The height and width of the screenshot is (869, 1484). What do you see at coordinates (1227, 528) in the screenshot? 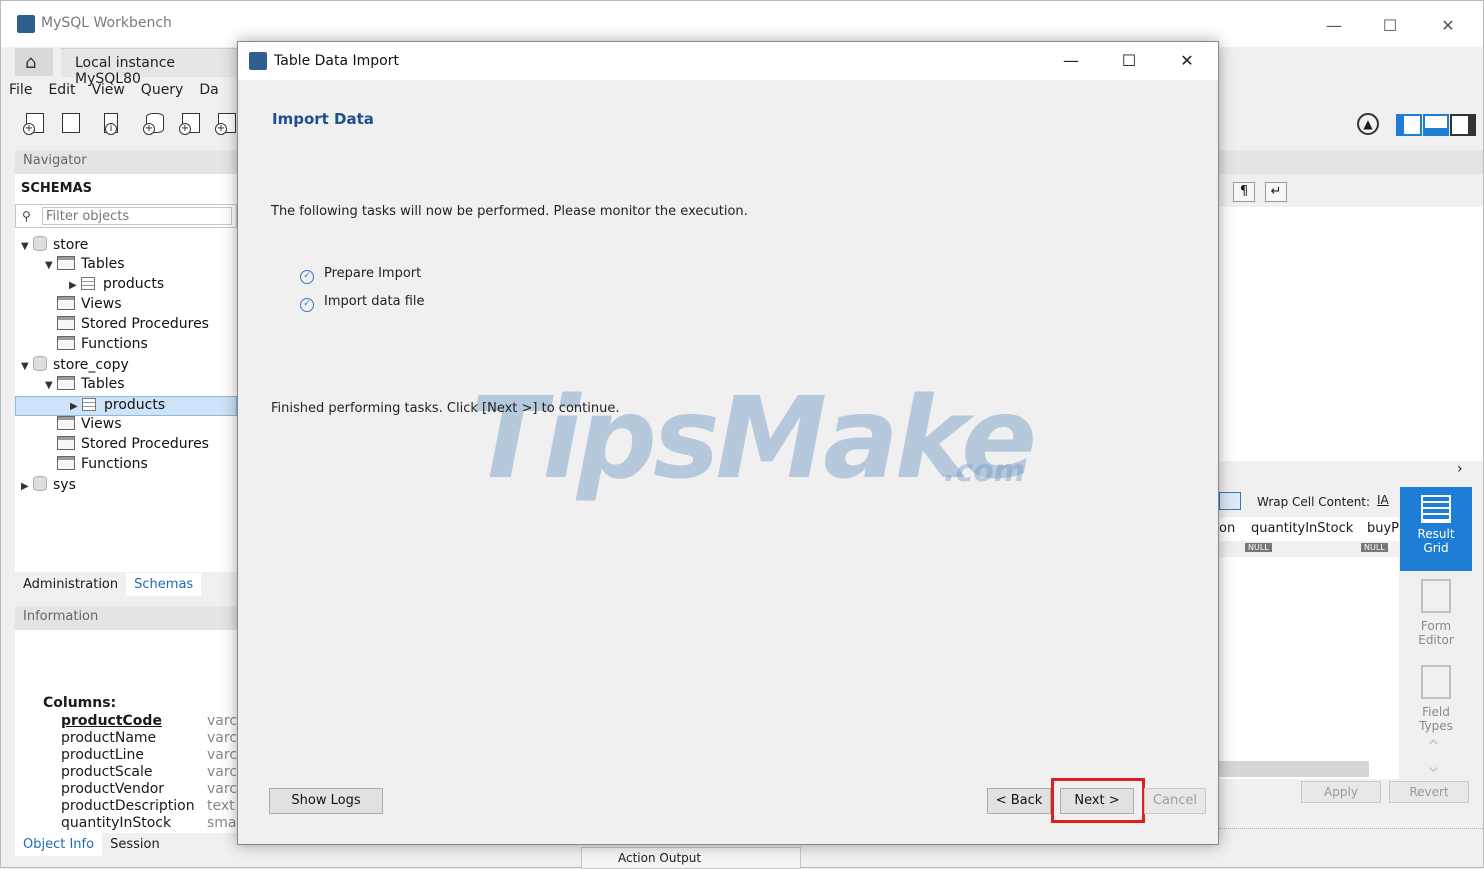
I see `column-header-partial: on` at bounding box center [1227, 528].